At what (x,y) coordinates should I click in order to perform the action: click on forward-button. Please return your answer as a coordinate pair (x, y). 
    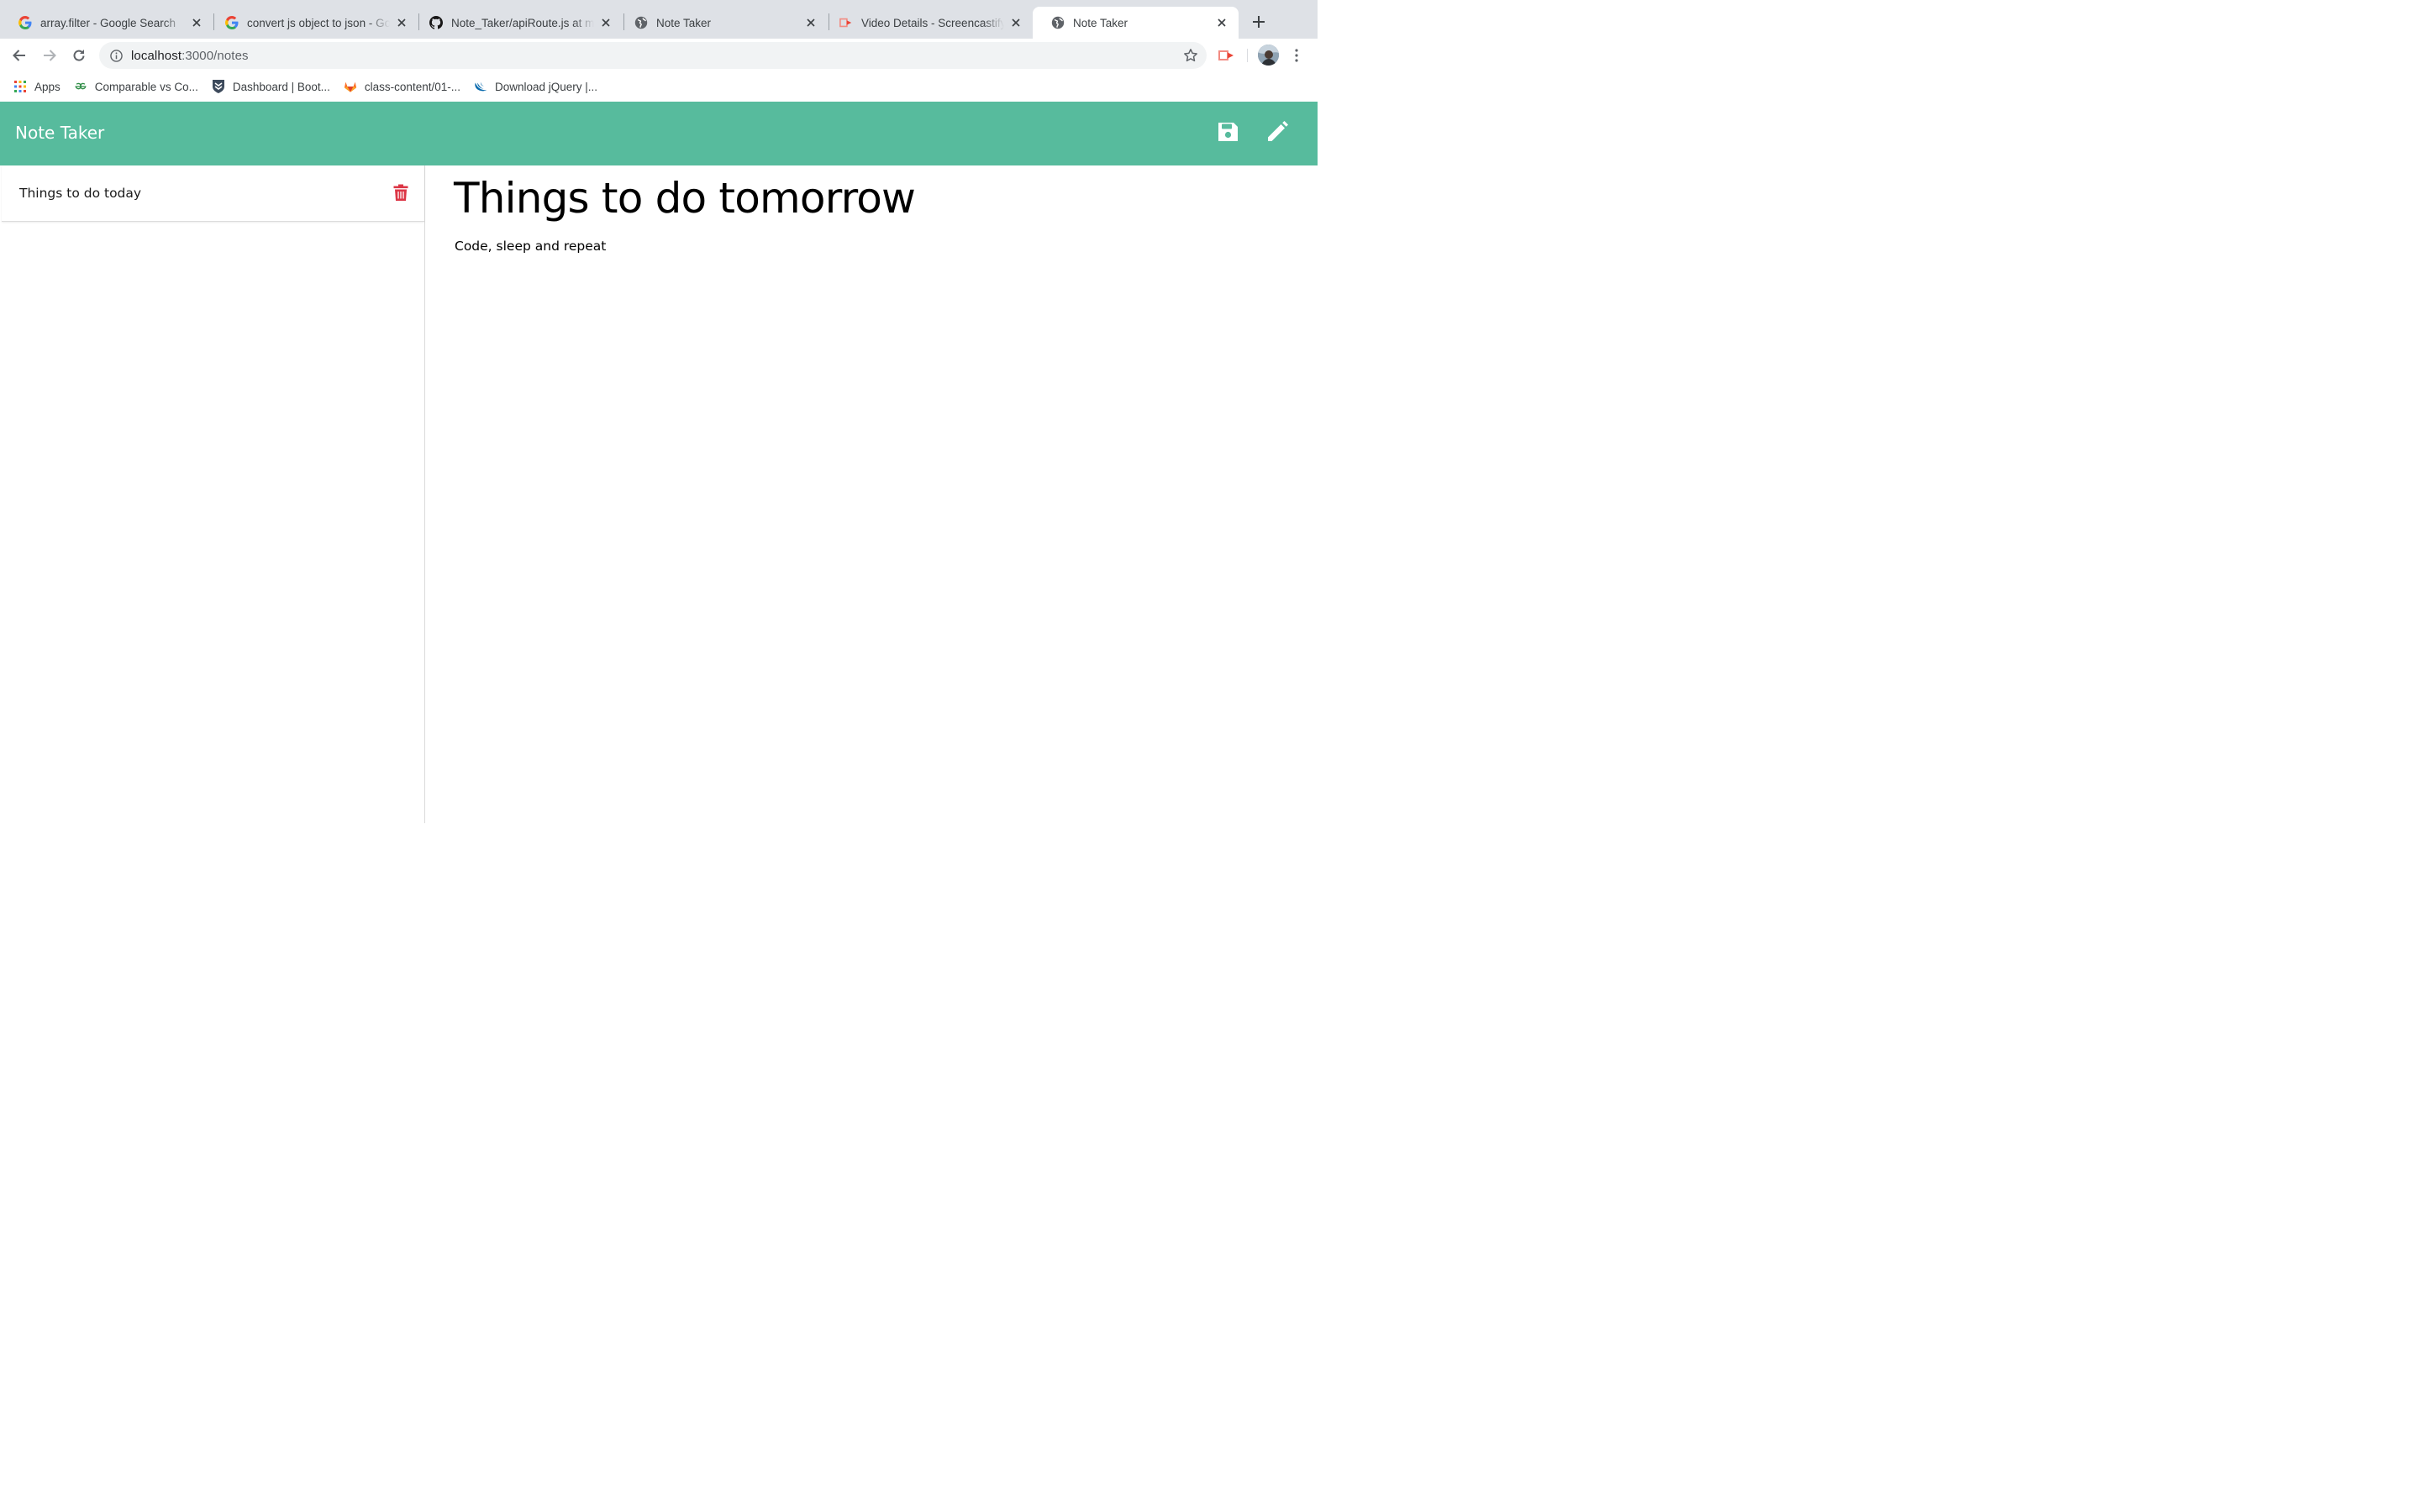
    Looking at the image, I should click on (50, 55).